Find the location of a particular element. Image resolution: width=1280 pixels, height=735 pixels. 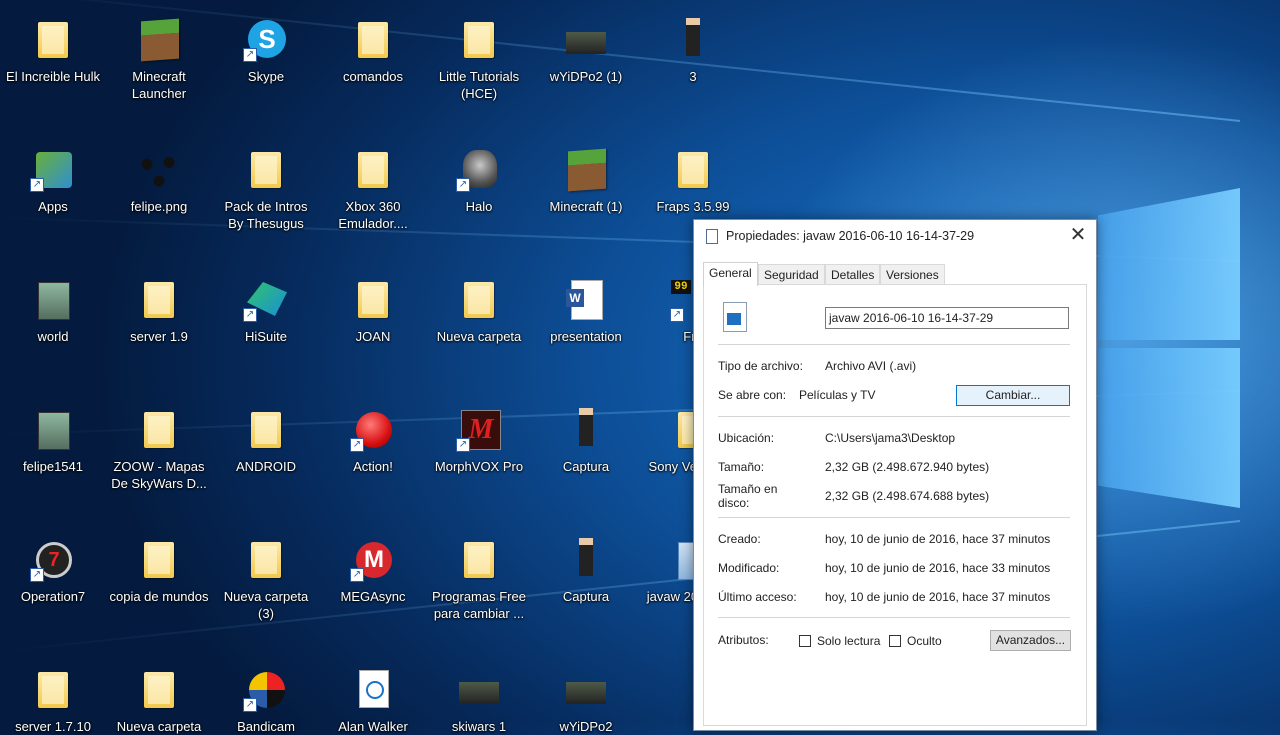

desktop-icon-alan-walker: Alan Walker is located at coordinates (373, 701).